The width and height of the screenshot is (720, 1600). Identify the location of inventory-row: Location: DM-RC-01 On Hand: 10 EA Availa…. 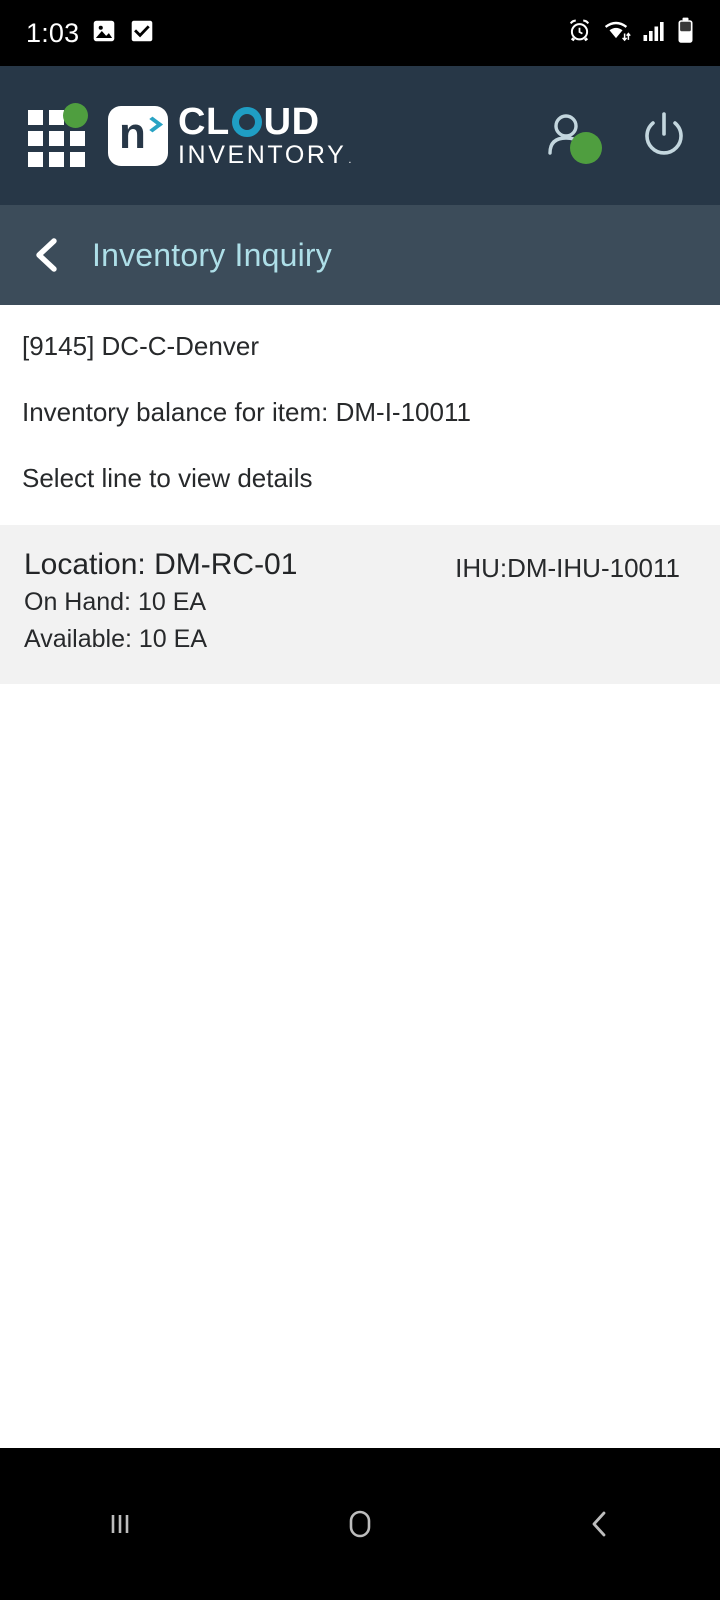
(360, 604).